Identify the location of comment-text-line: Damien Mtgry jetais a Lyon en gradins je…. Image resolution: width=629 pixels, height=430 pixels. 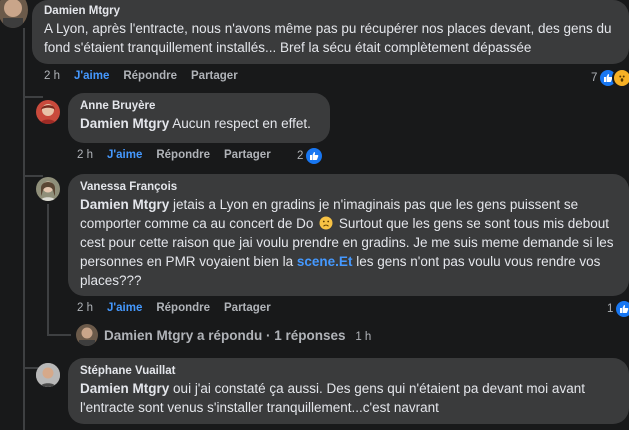
(348, 204).